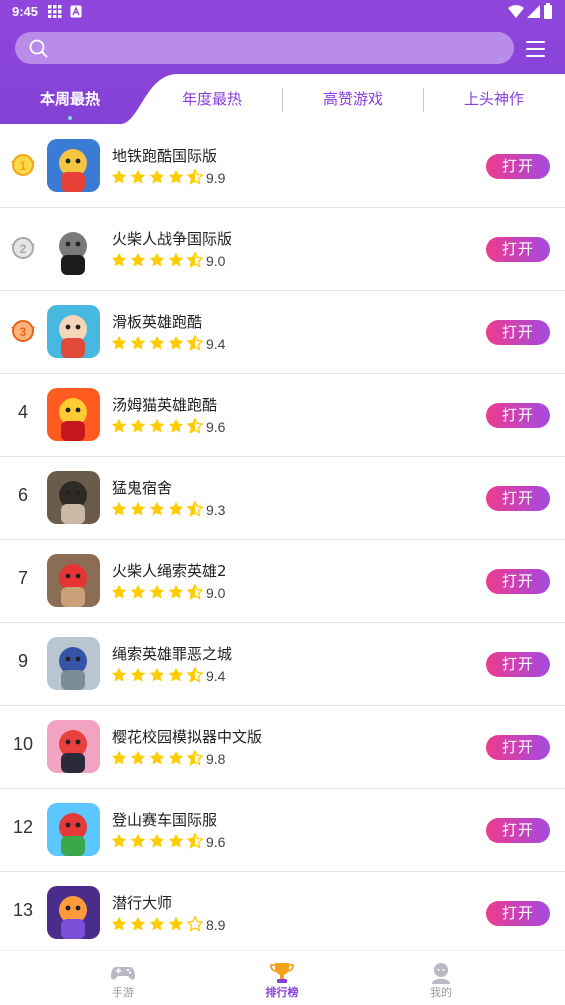  I want to click on tab-highly-rated: 高赞游戏, so click(353, 98).